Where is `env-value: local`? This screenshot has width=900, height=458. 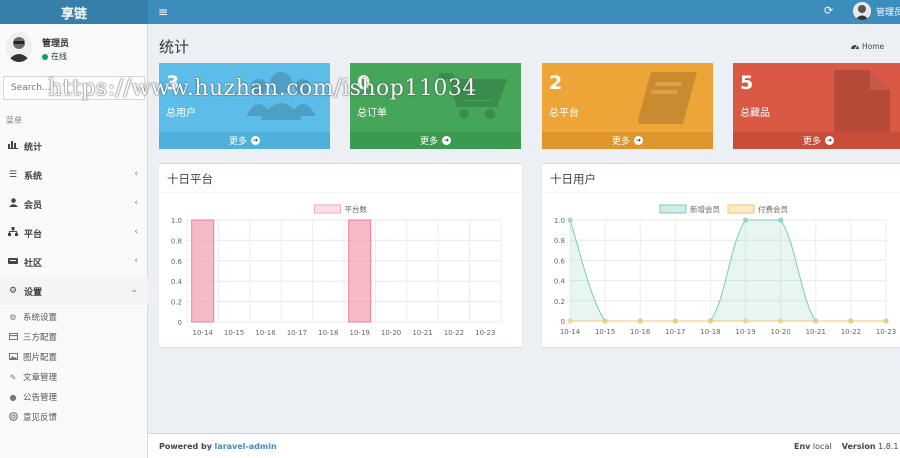
env-value: local is located at coordinates (822, 446).